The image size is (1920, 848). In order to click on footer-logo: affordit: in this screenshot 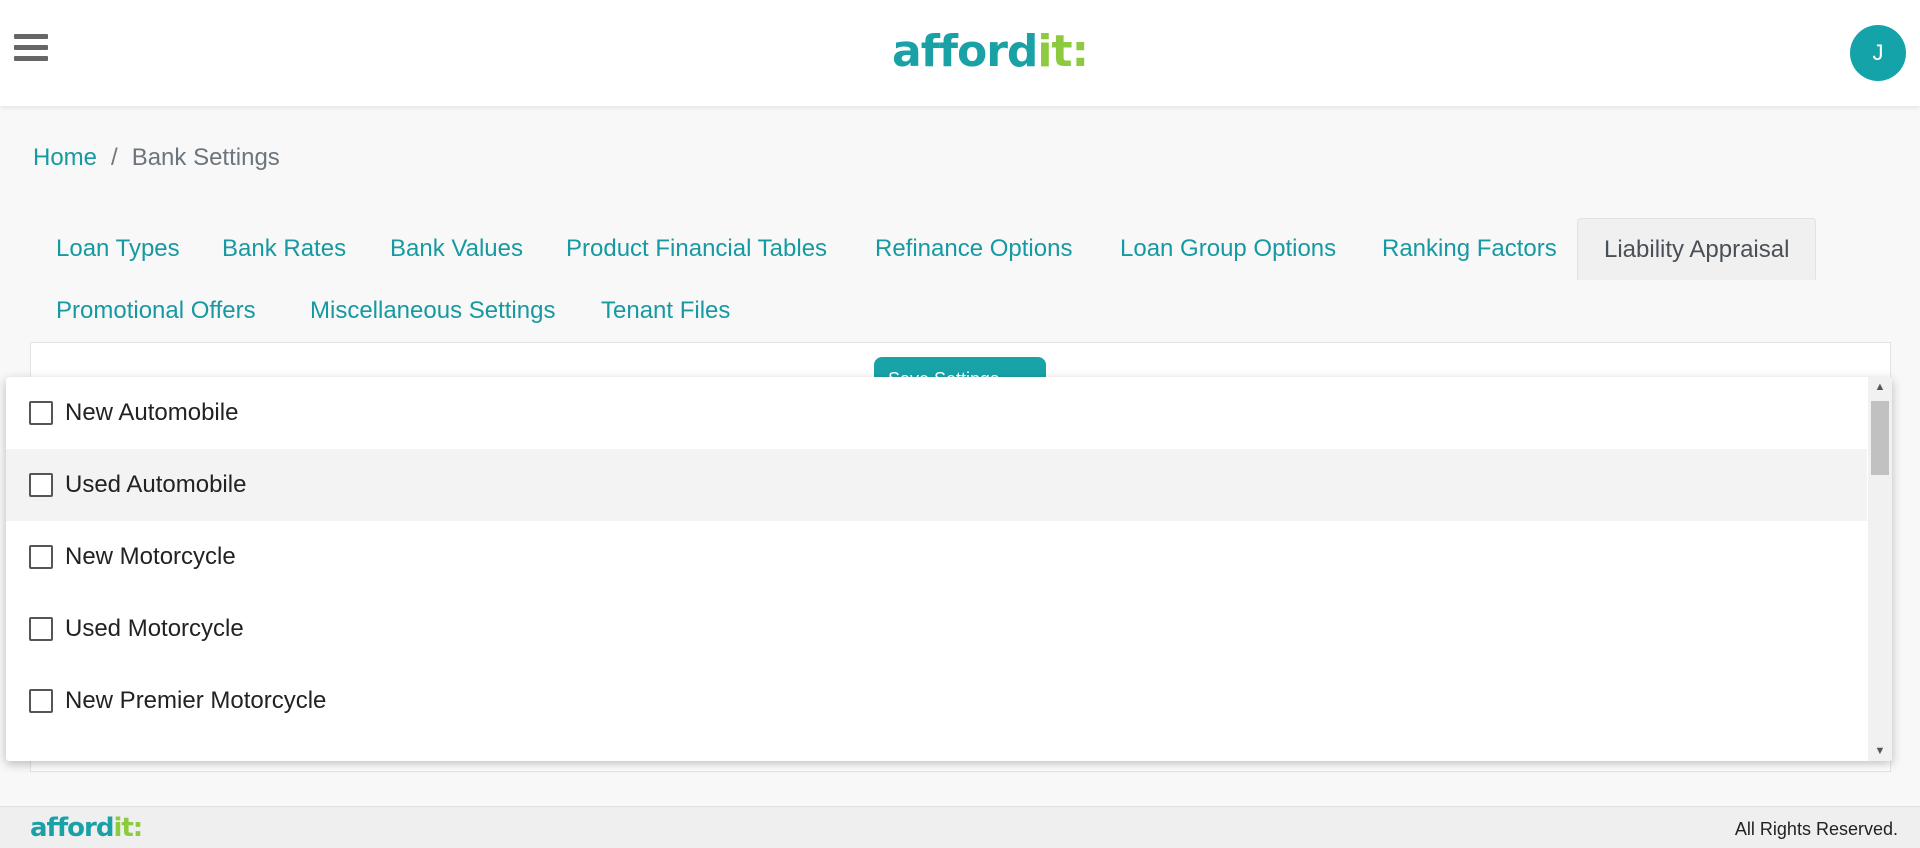, I will do `click(86, 828)`.